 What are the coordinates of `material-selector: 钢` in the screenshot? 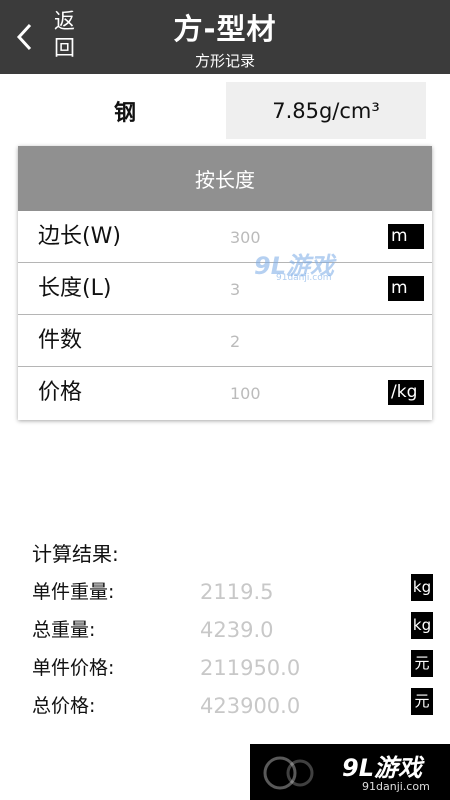 It's located at (125, 110).